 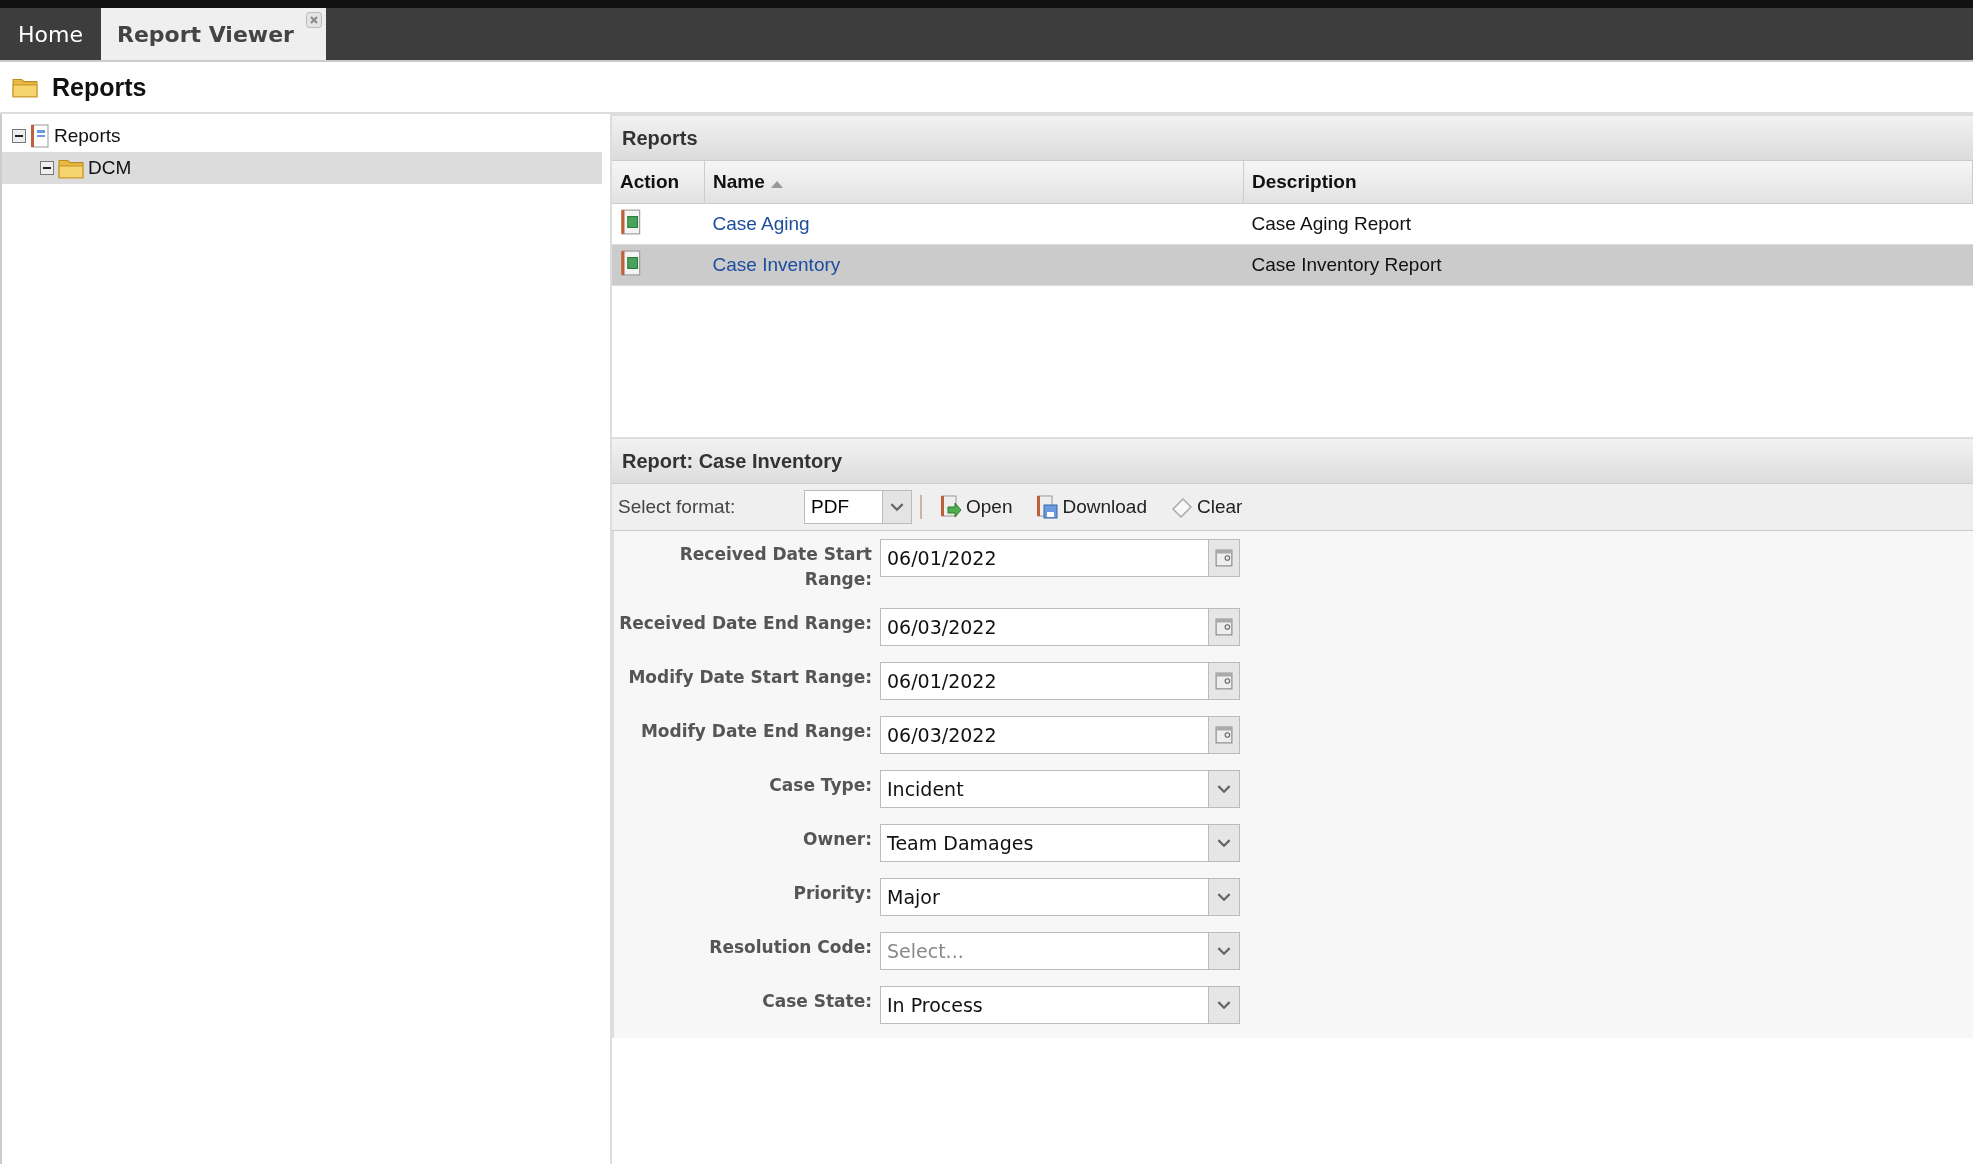 What do you see at coordinates (40, 136) in the screenshot?
I see `notebook-icon` at bounding box center [40, 136].